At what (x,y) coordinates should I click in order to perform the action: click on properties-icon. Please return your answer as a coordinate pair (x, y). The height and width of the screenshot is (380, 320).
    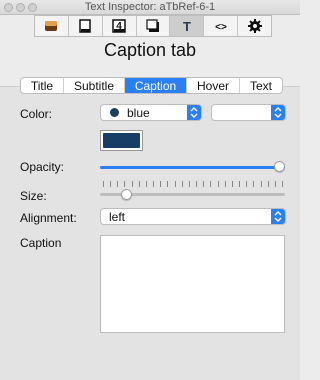
    Looking at the image, I should click on (51, 26).